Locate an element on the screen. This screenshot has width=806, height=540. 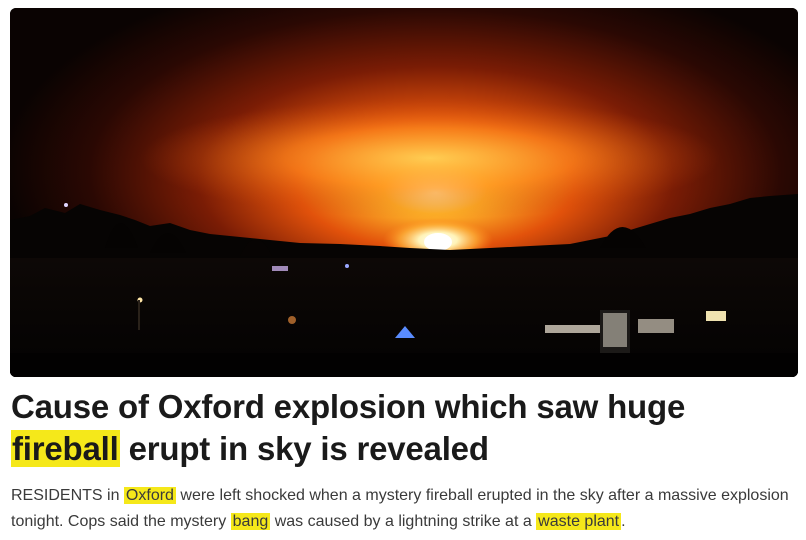
standfirst-text-1: RESIDENTS in is located at coordinates (67, 495).